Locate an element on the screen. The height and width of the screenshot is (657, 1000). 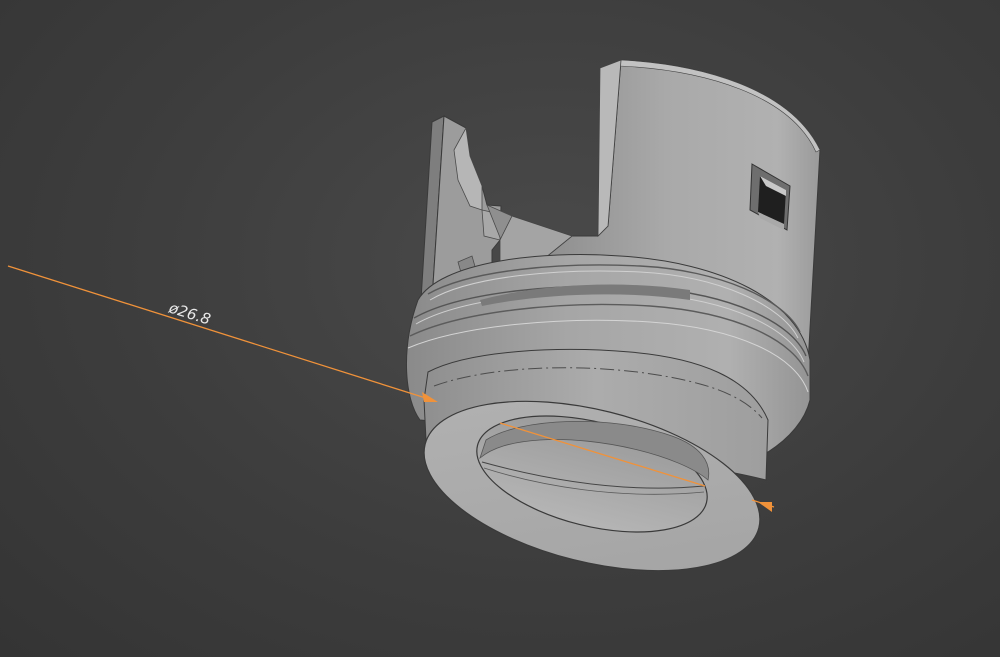
dimension-label: ø26.8 is located at coordinates (189, 313).